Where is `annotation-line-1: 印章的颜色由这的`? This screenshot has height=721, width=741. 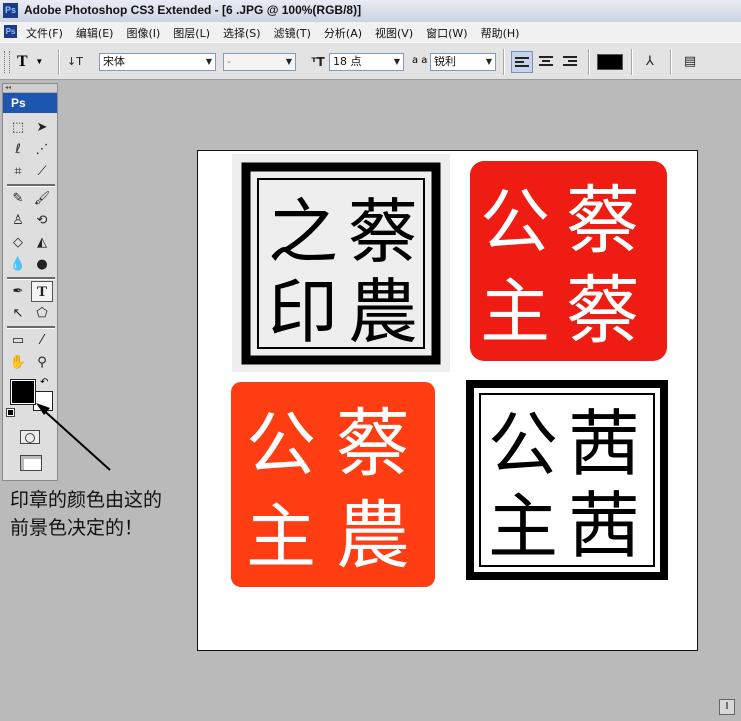 annotation-line-1: 印章的颜色由这的 is located at coordinates (86, 500).